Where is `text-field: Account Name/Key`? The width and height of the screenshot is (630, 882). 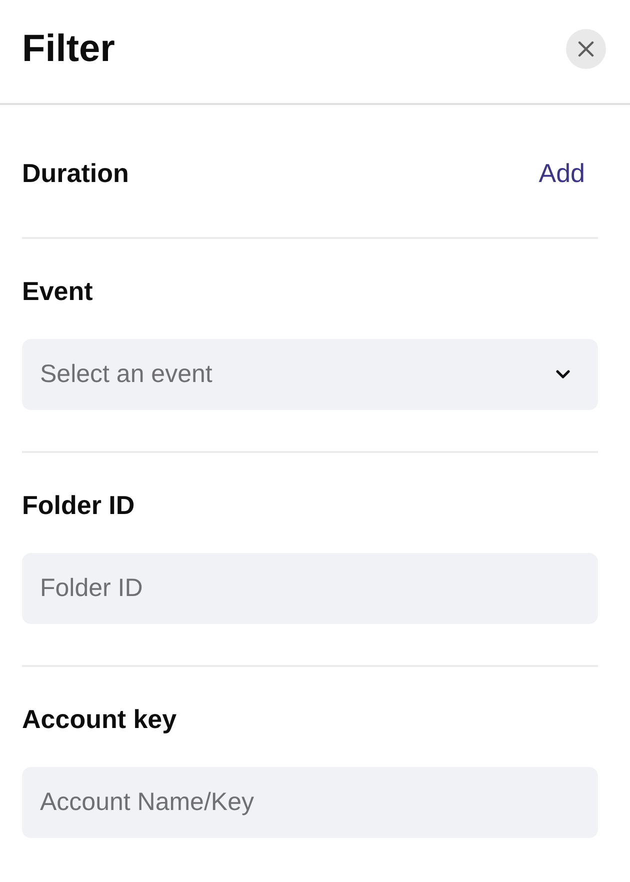
text-field: Account Name/Key is located at coordinates (310, 802).